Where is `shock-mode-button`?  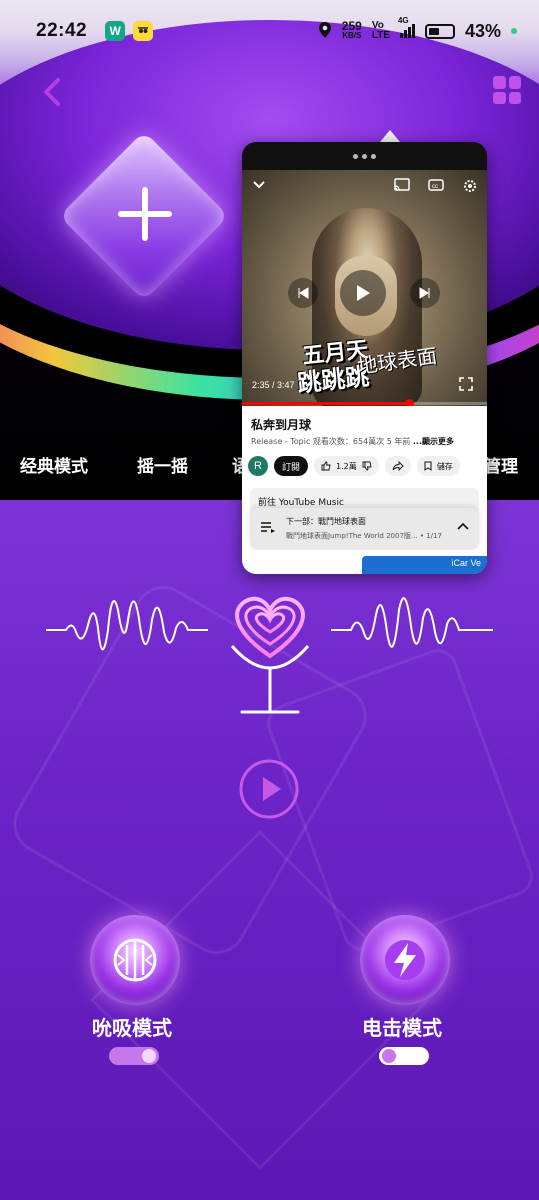
shock-mode-button is located at coordinates (405, 960).